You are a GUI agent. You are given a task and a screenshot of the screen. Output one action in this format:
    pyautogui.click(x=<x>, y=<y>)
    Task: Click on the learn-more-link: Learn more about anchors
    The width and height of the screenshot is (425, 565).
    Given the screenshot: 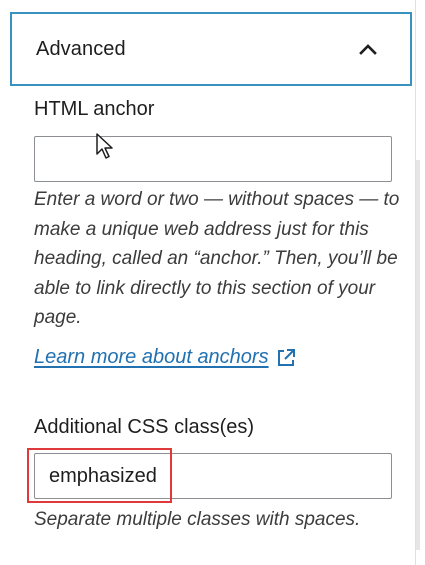 What is the action you would take?
    pyautogui.click(x=165, y=357)
    